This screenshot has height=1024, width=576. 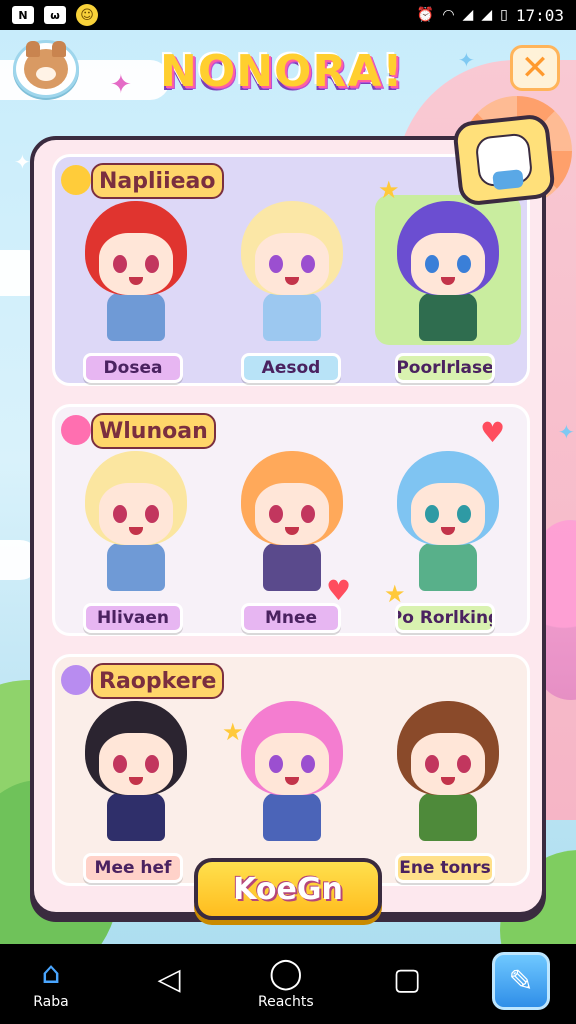 What do you see at coordinates (448, 15) in the screenshot?
I see `wifi-icon: ◠` at bounding box center [448, 15].